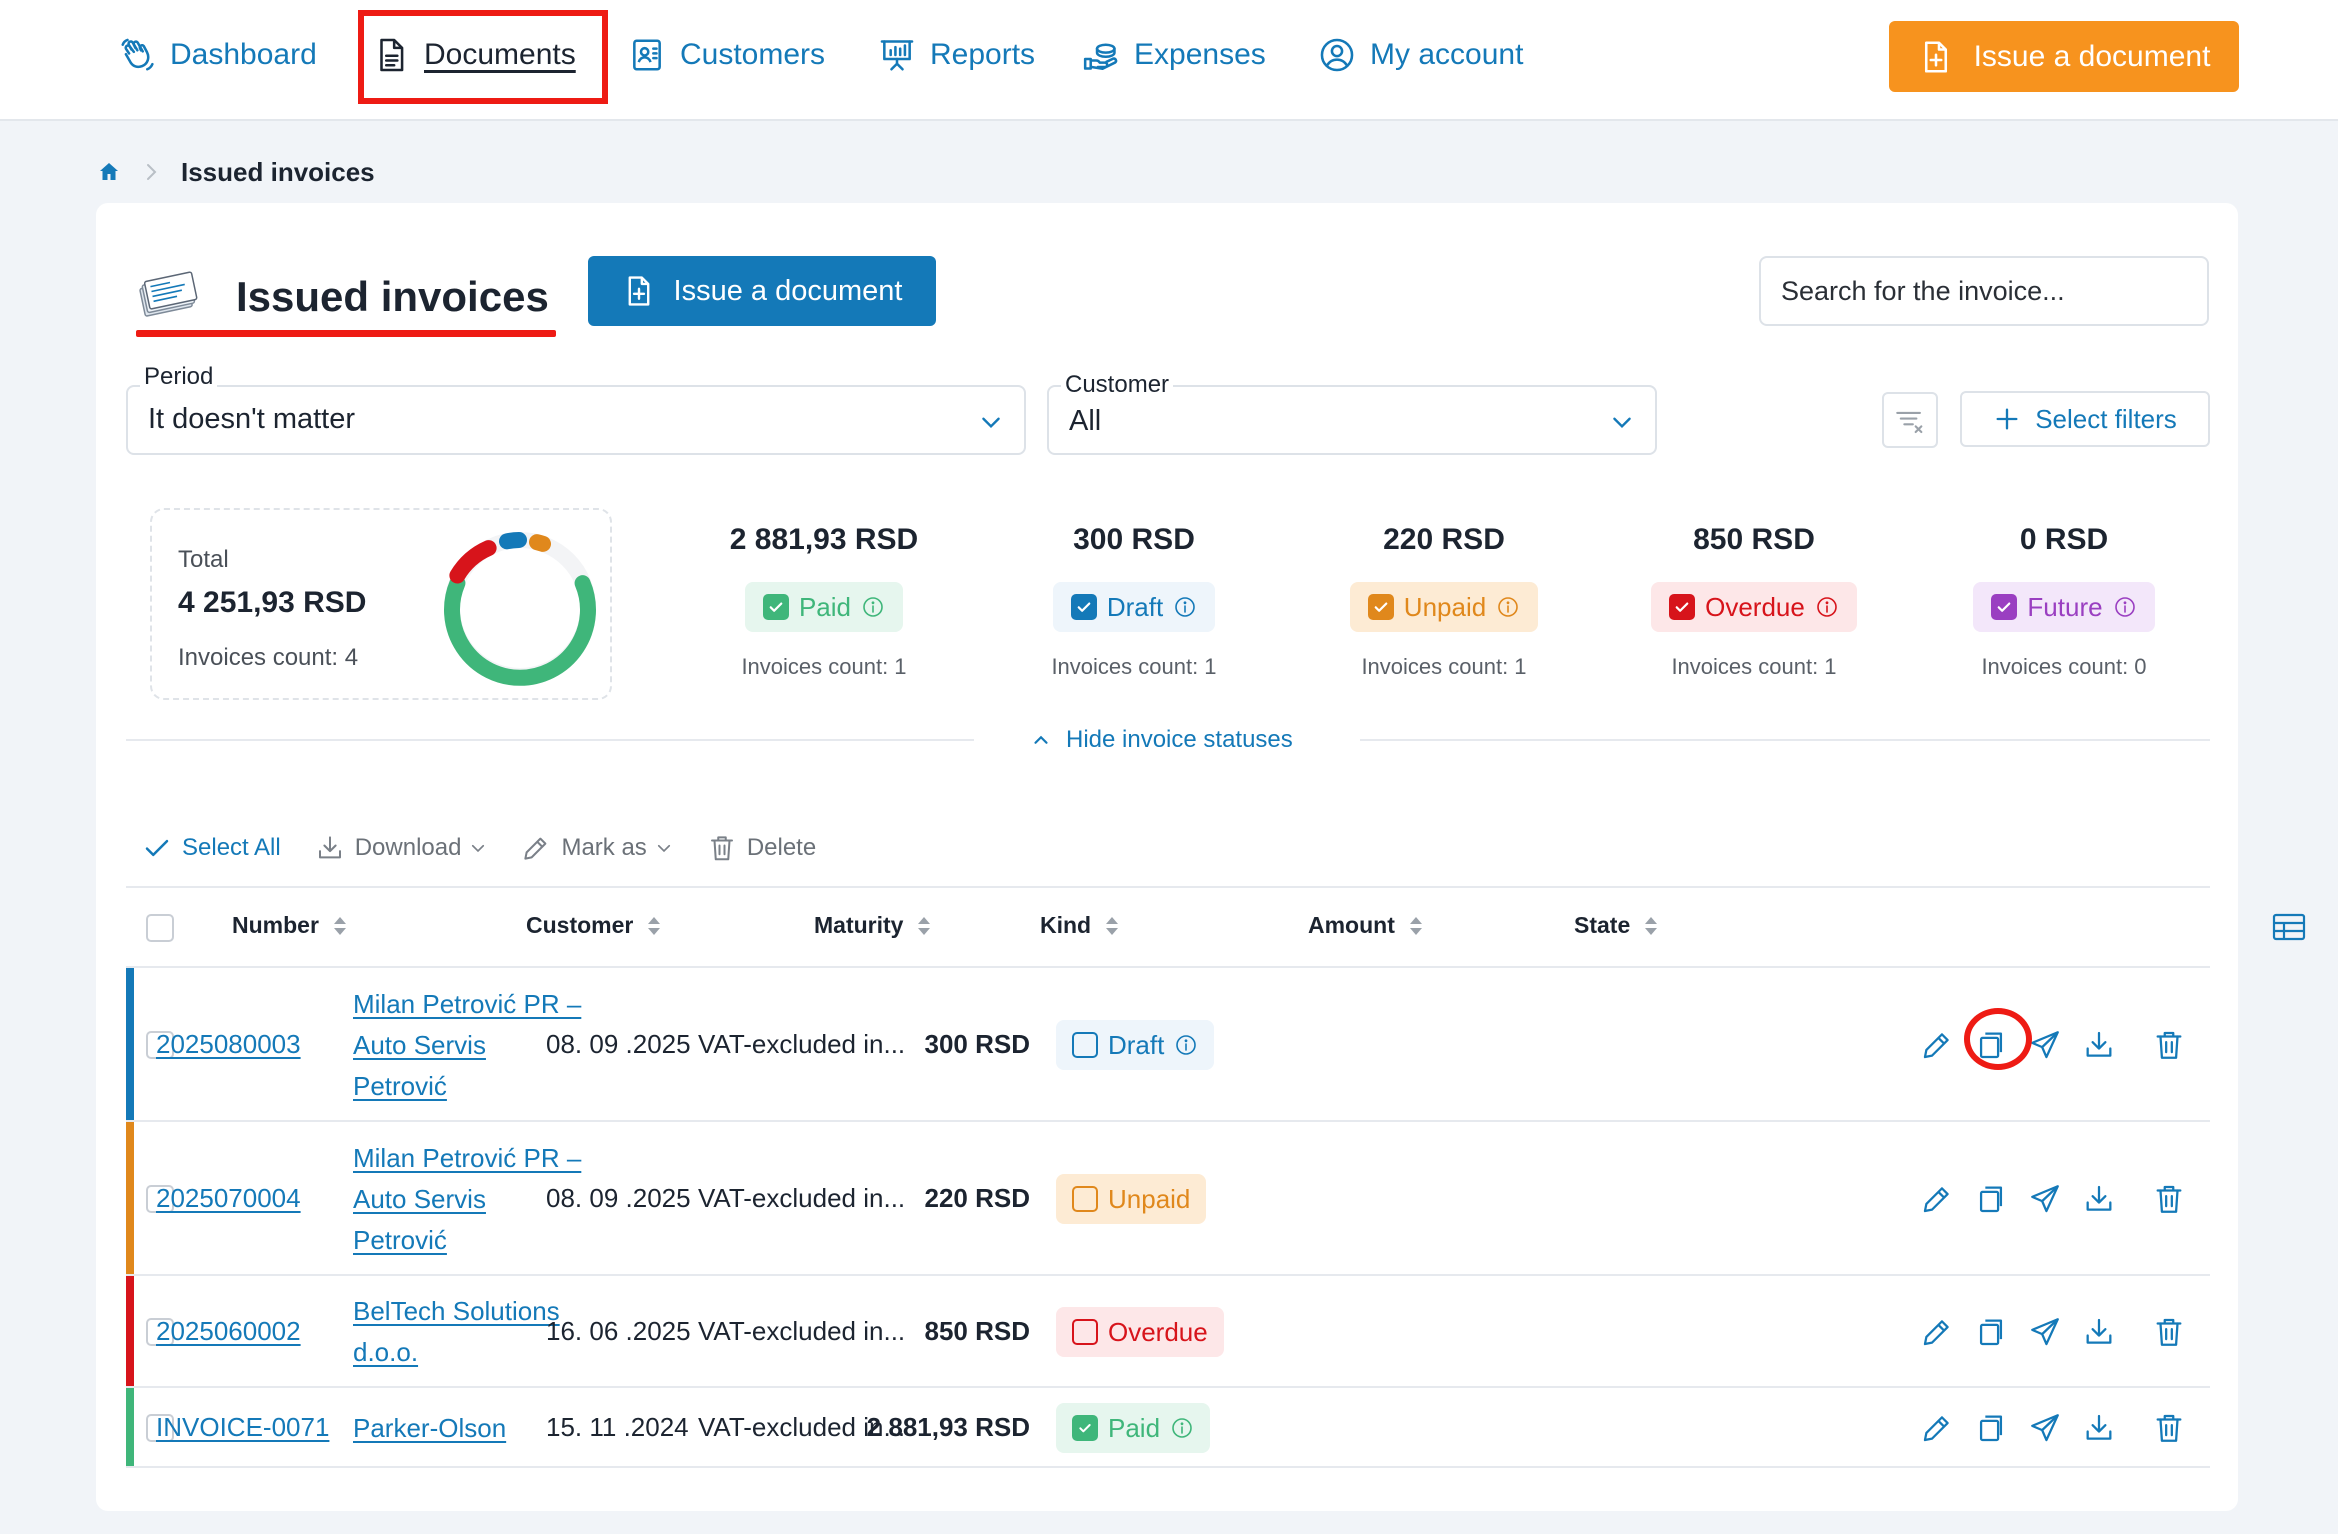 Image resolution: width=2338 pixels, height=1534 pixels. Describe the element at coordinates (1337, 55) in the screenshot. I see `user-circle-icon` at that location.